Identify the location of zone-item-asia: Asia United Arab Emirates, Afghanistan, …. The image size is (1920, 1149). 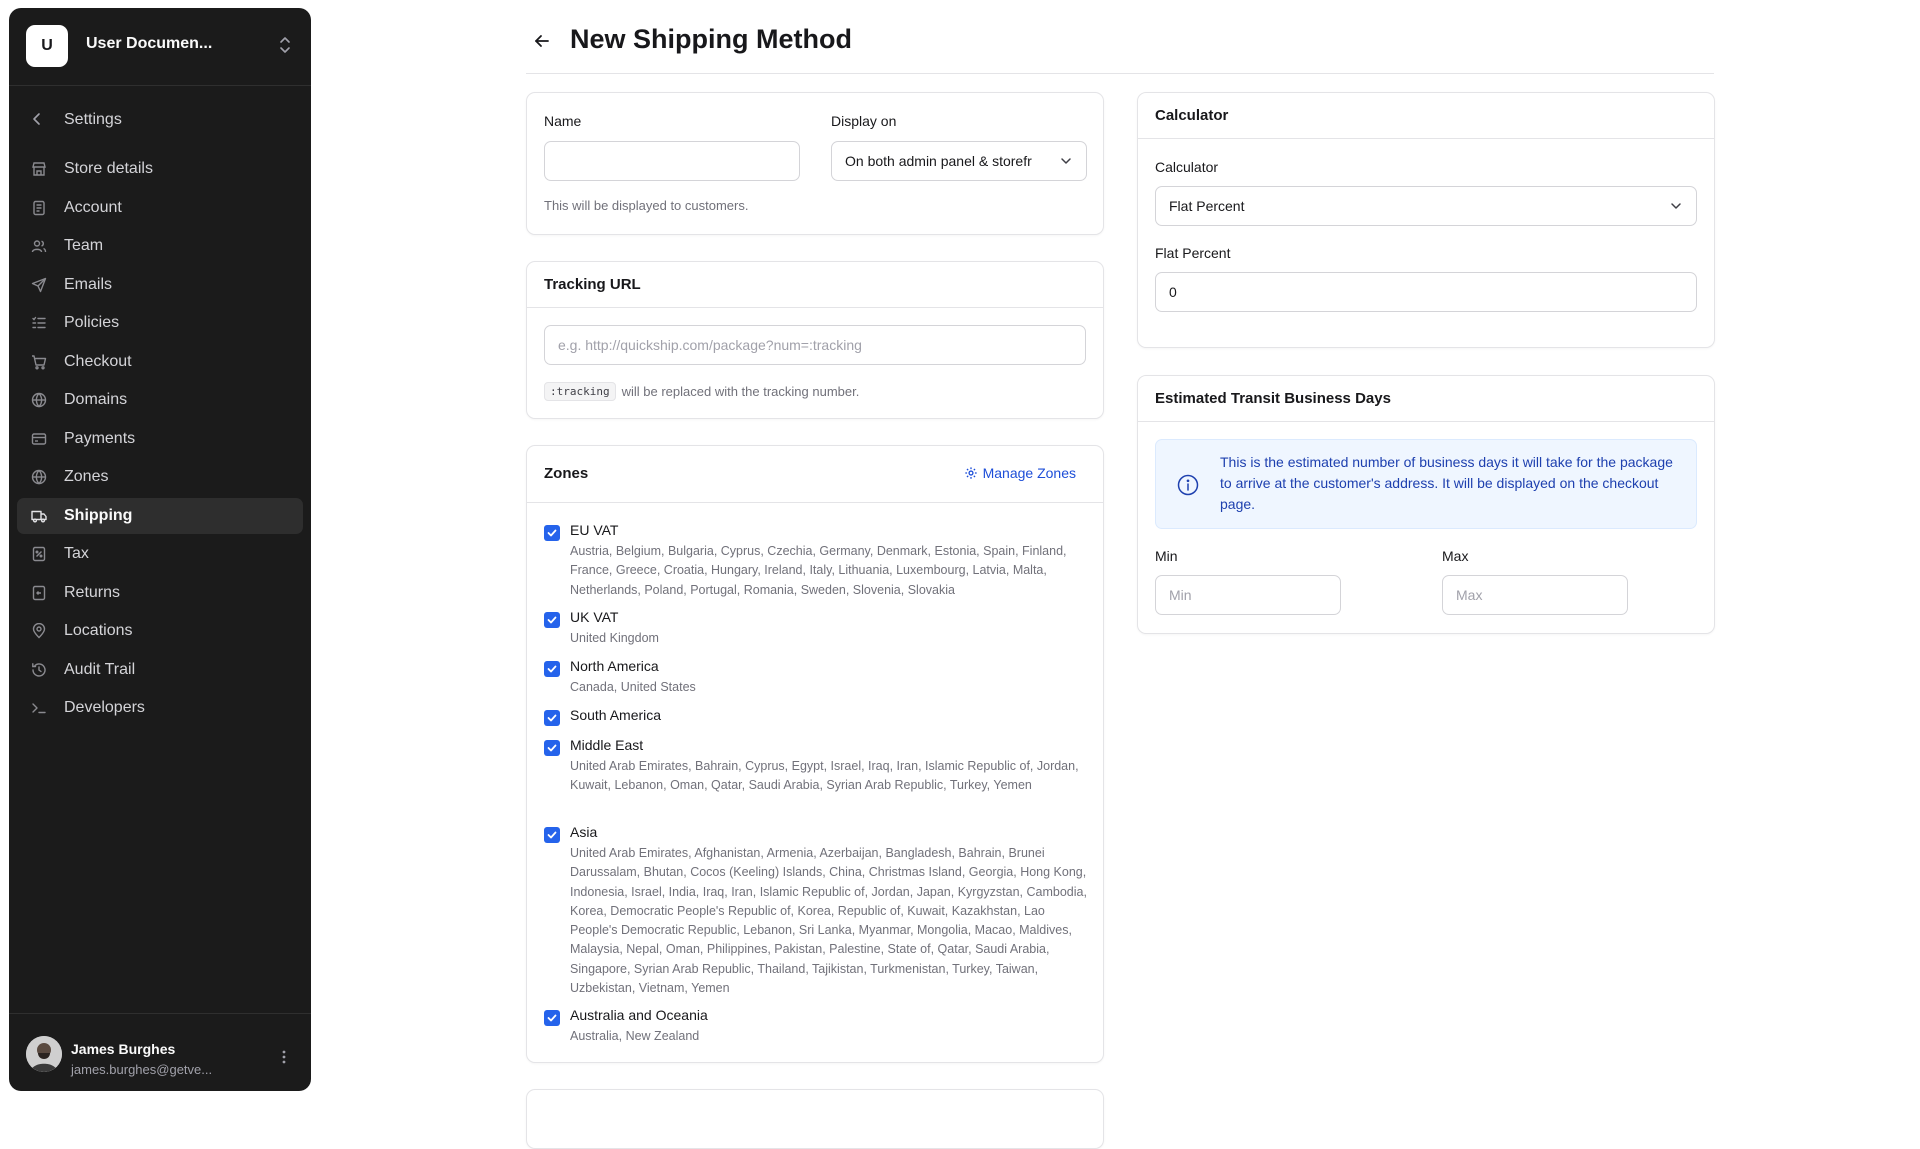
(816, 913).